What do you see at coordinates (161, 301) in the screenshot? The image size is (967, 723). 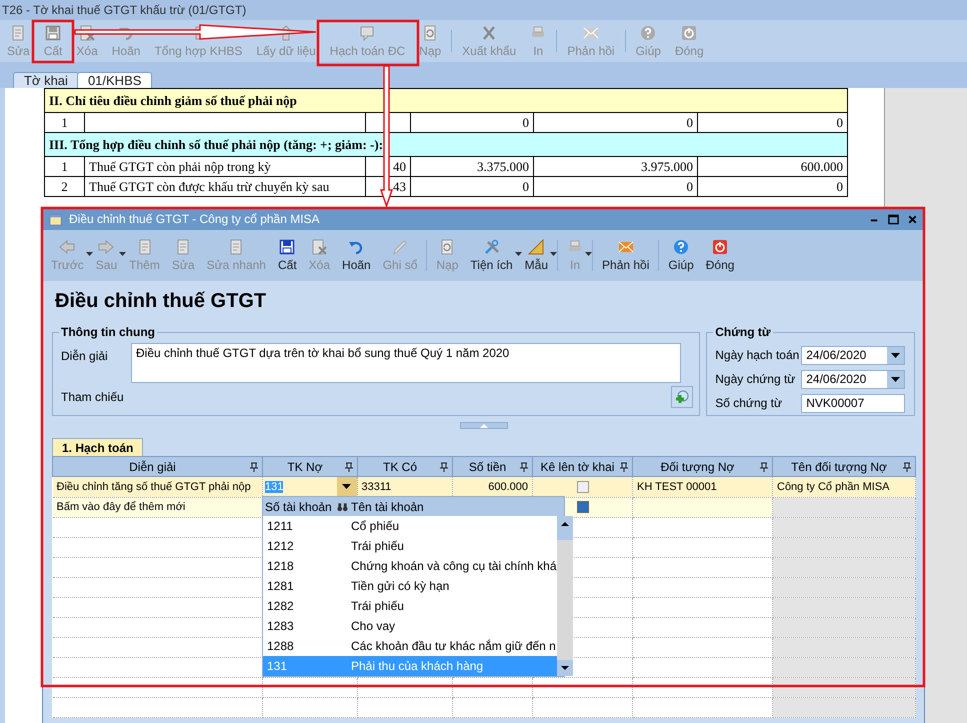 I see `form-heading: Điều chỉnh thuế GTGT` at bounding box center [161, 301].